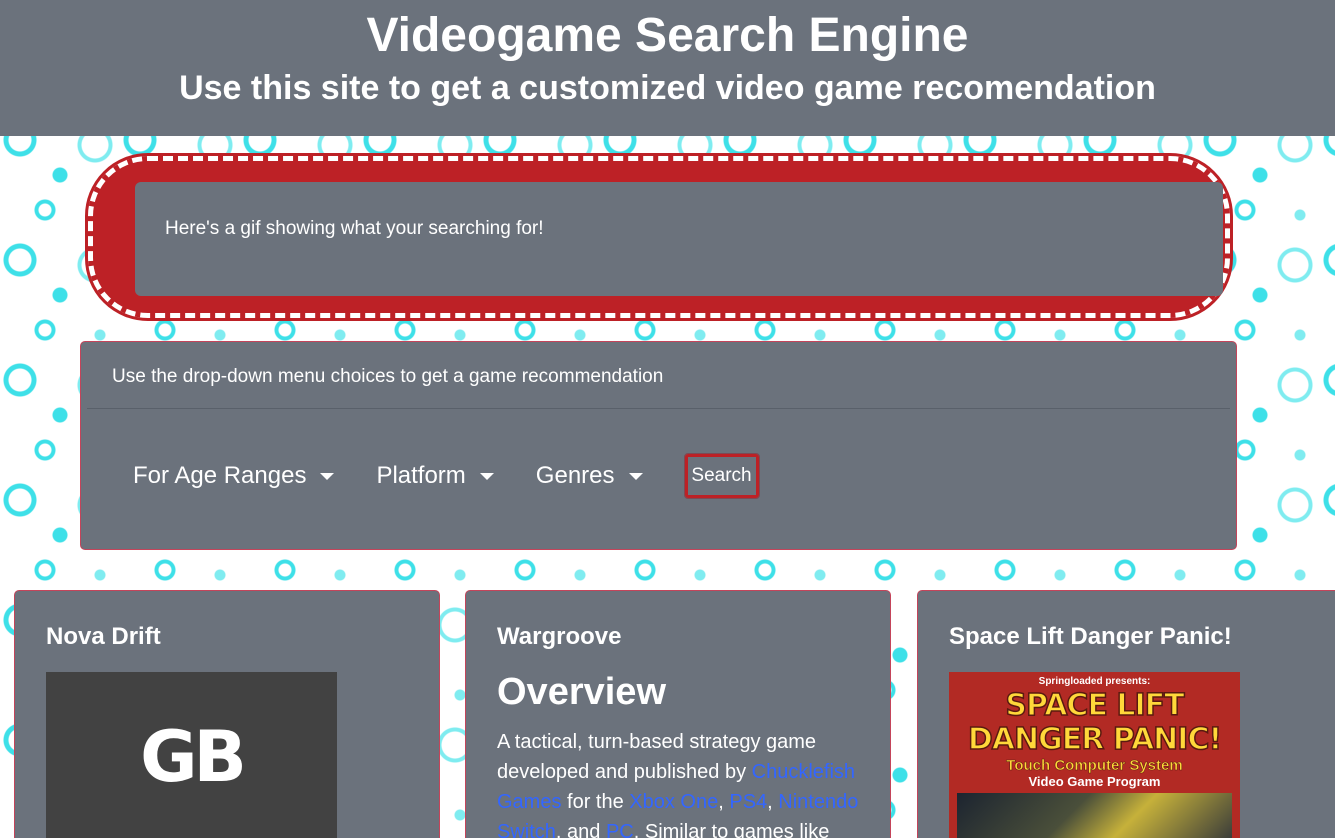  What do you see at coordinates (1094, 781) in the screenshot?
I see `box-art-program: Video Game Program` at bounding box center [1094, 781].